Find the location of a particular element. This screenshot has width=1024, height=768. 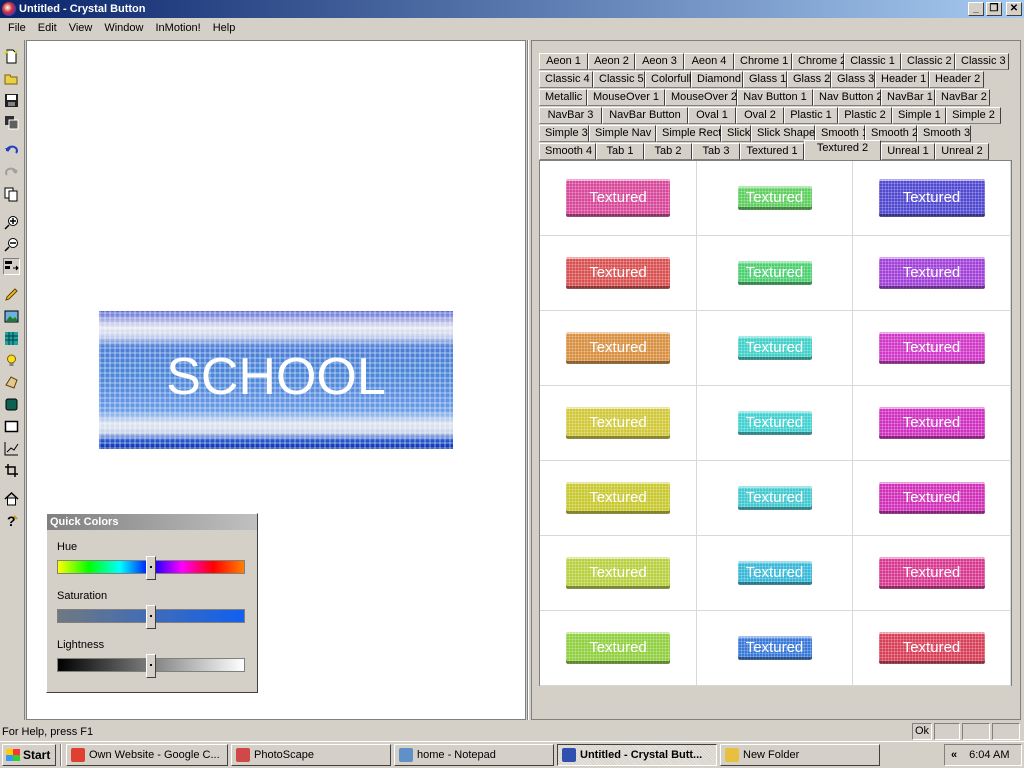

tab-tab-2: Tab 2 is located at coordinates (668, 151).